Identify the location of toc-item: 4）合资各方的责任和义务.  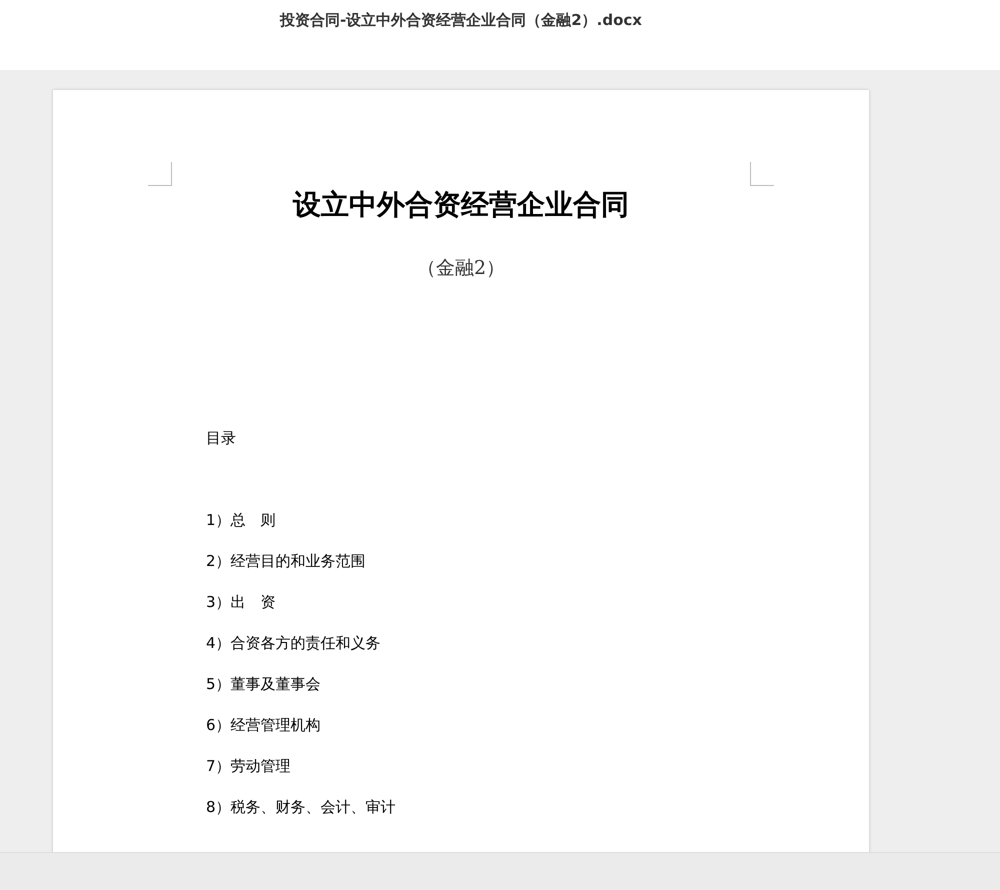
(294, 643).